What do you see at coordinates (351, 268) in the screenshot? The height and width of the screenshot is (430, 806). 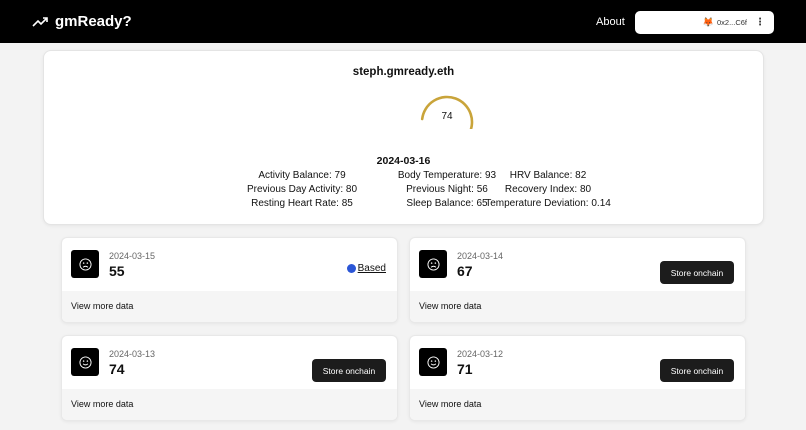 I see `base-logo-icon` at bounding box center [351, 268].